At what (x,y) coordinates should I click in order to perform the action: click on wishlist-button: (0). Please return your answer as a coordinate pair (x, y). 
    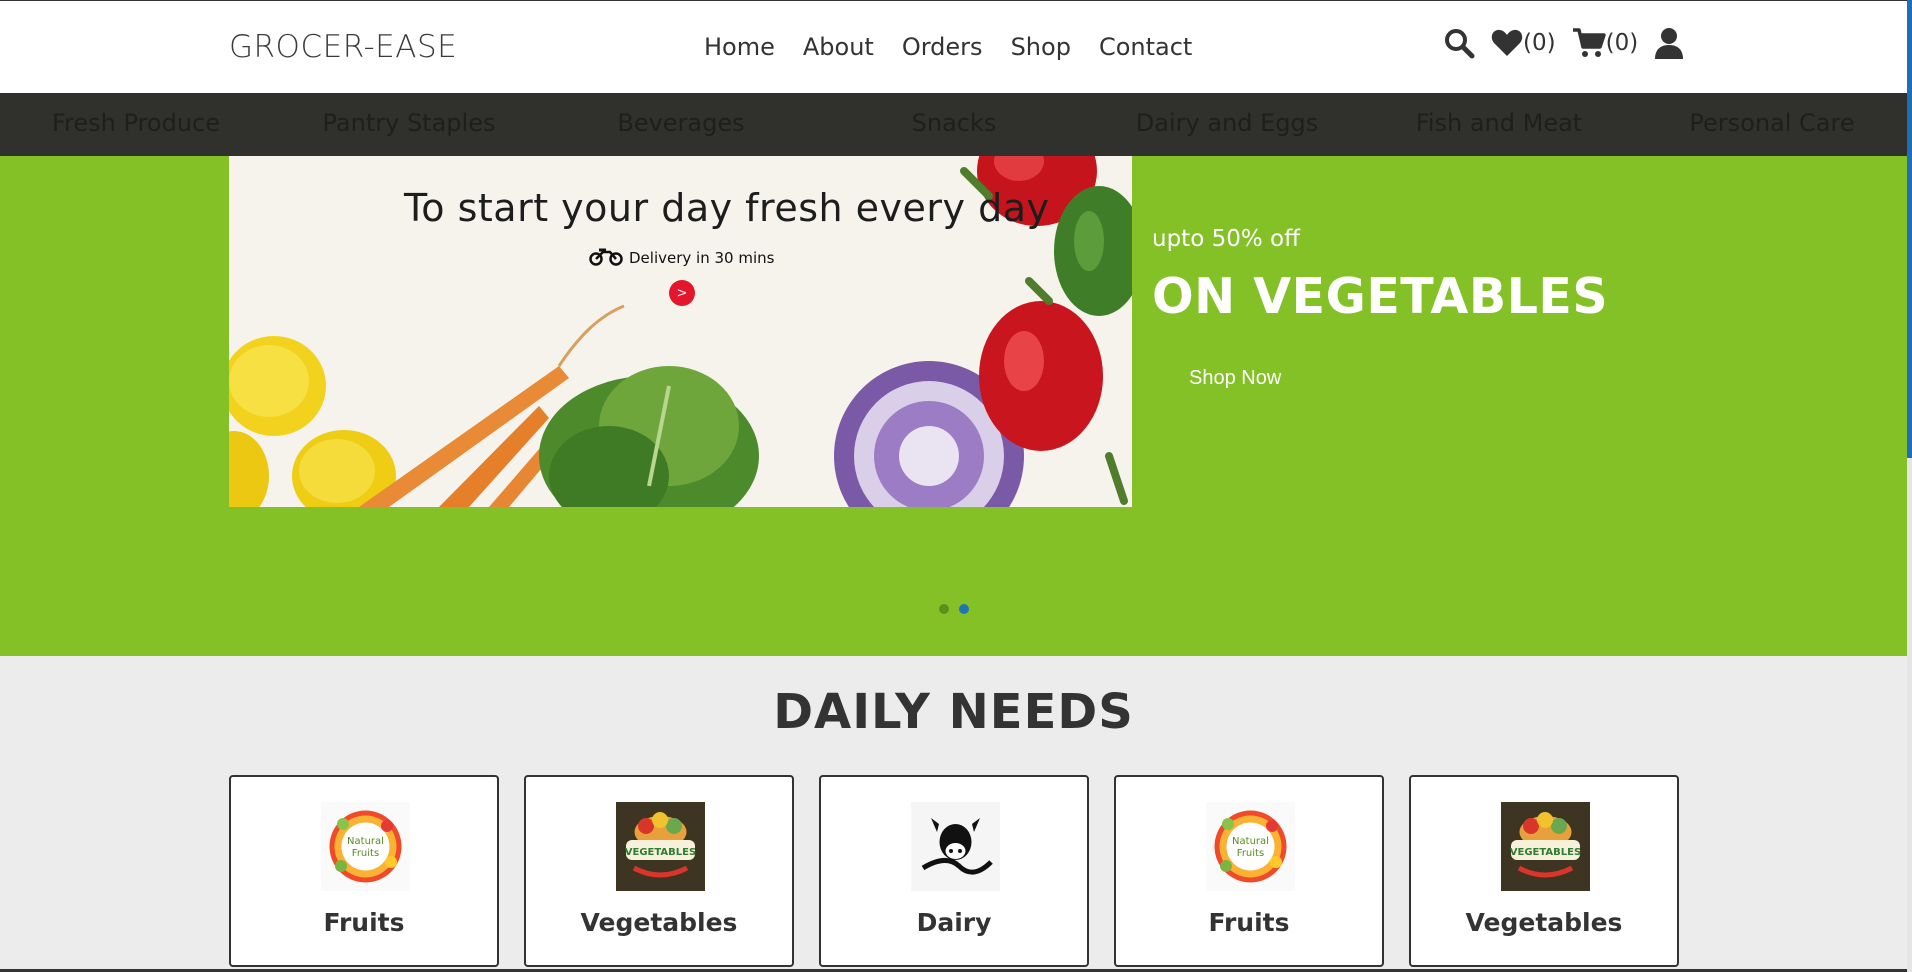
    Looking at the image, I should click on (1523, 43).